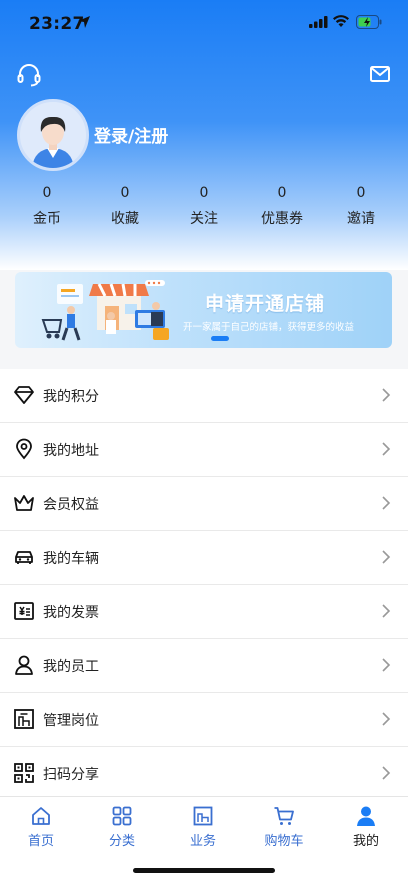 The width and height of the screenshot is (408, 884). What do you see at coordinates (204, 23) in the screenshot?
I see `status-bar: 23:27` at bounding box center [204, 23].